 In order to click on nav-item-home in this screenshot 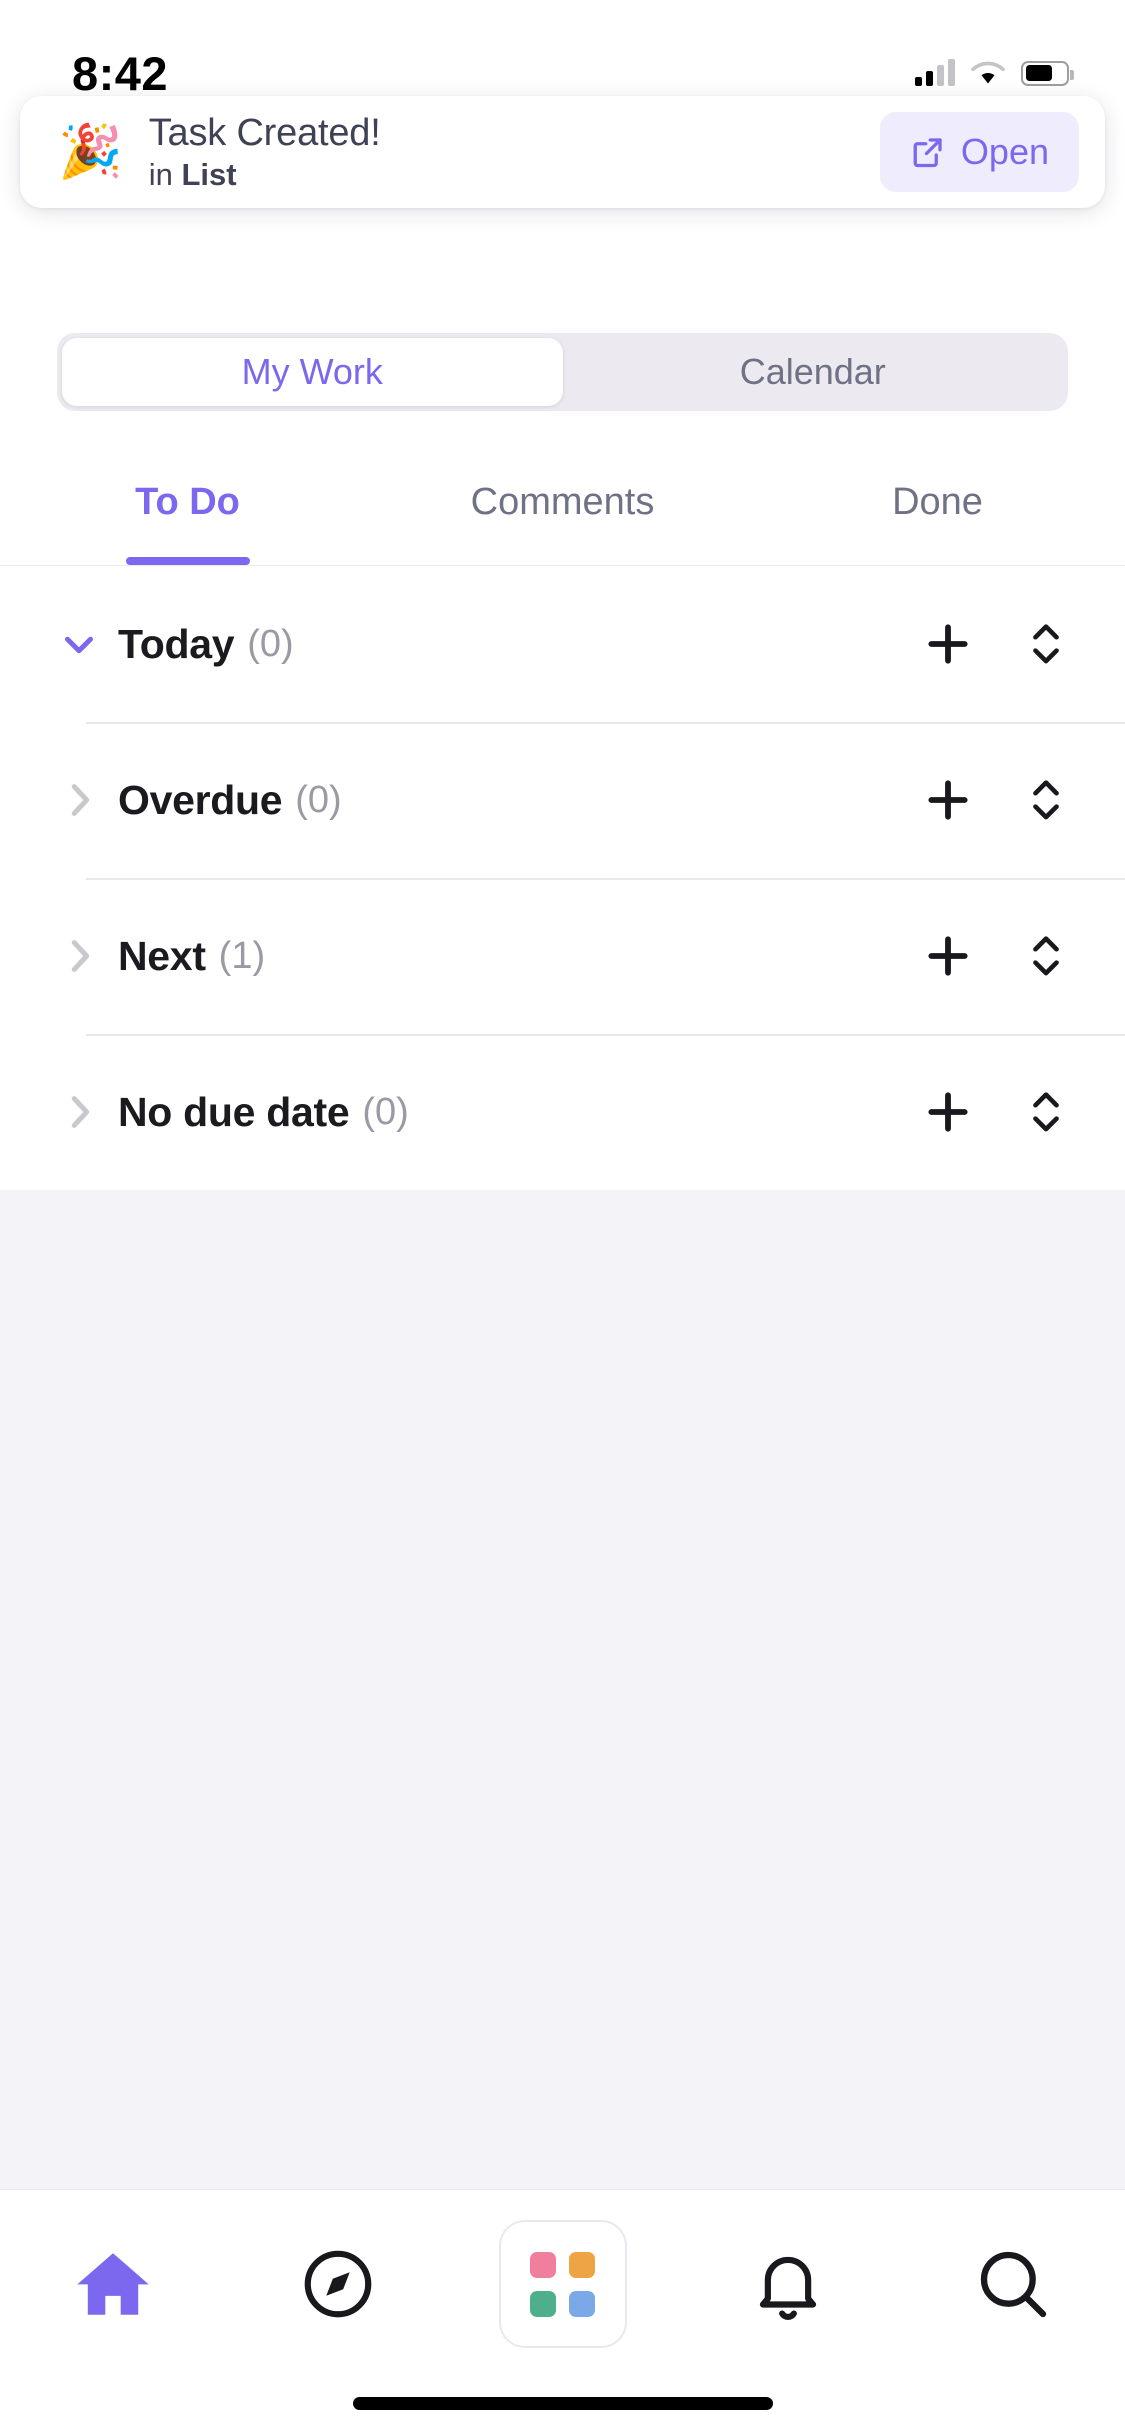, I will do `click(113, 2284)`.